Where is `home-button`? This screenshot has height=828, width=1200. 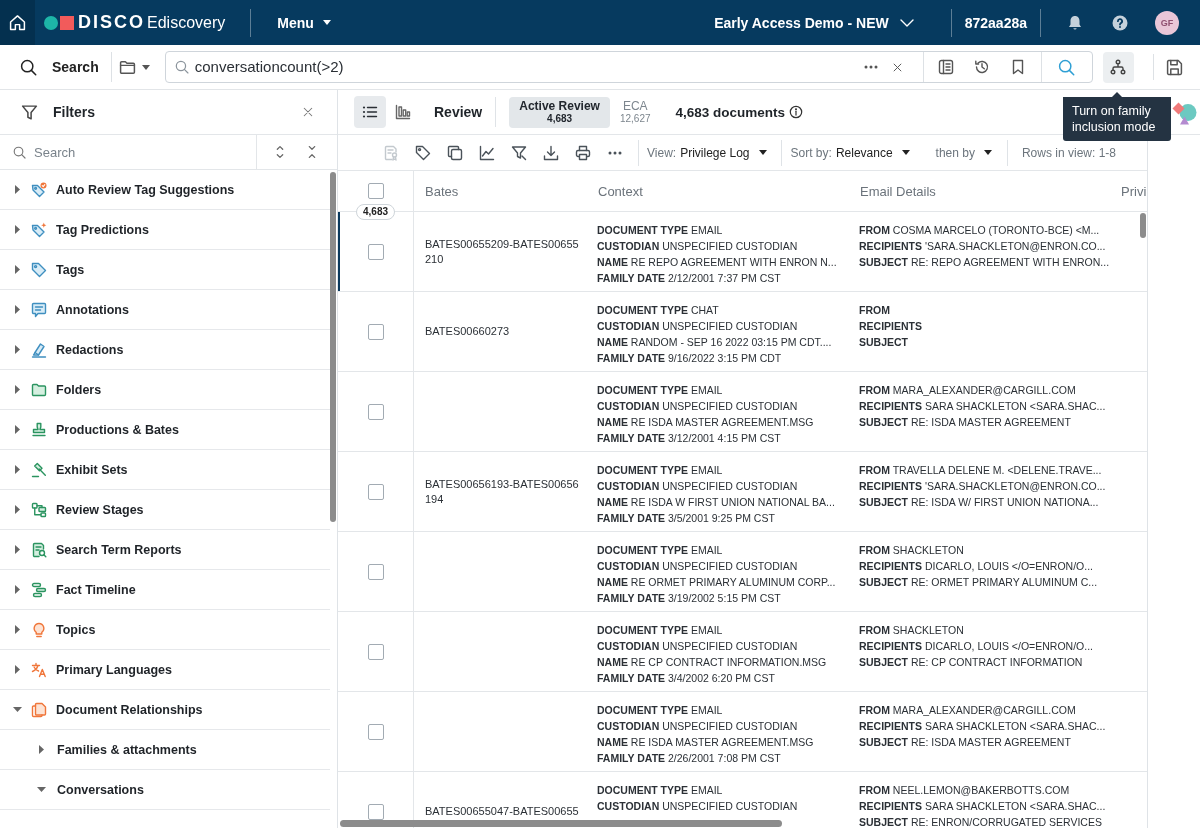
home-button is located at coordinates (17, 22).